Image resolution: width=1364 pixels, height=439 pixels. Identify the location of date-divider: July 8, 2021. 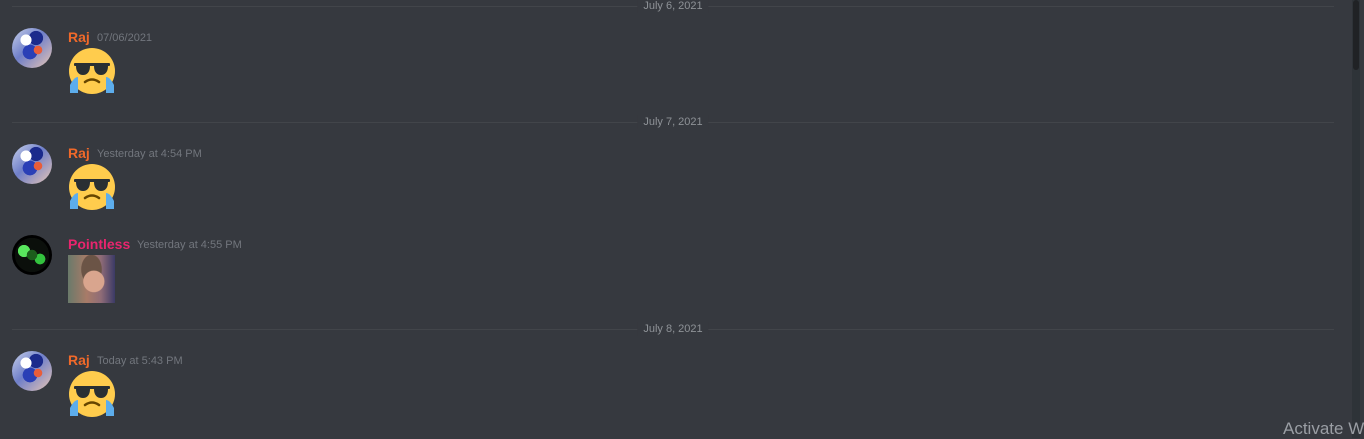
(673, 329).